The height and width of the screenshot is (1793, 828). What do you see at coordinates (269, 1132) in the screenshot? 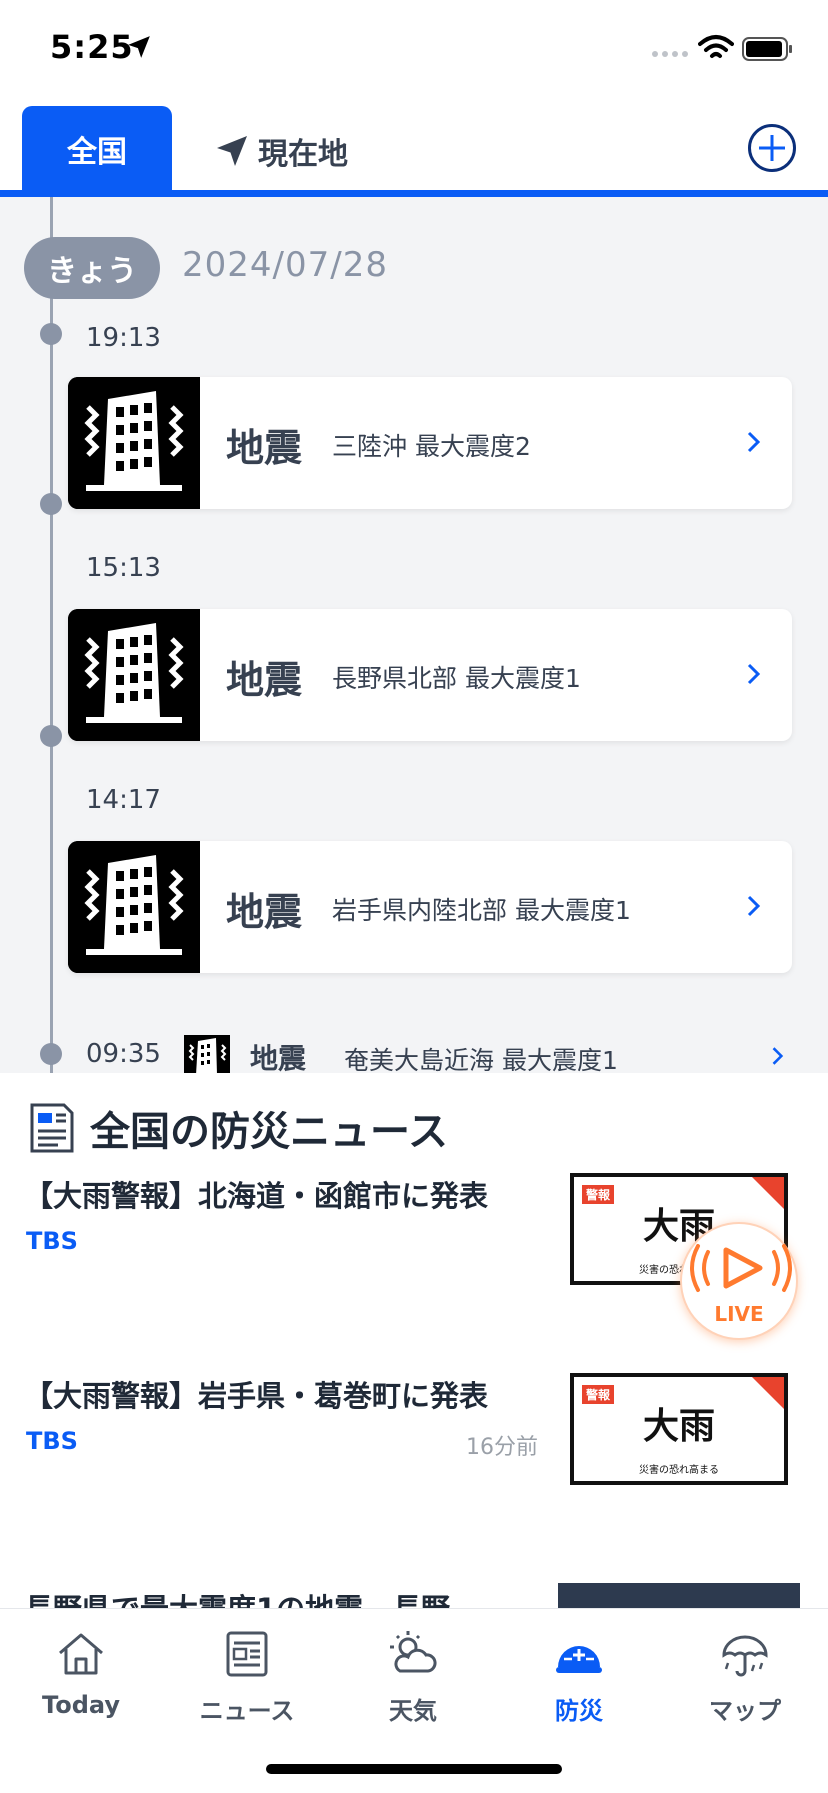
I see `news-section-title: 全国の防災ニュース` at bounding box center [269, 1132].